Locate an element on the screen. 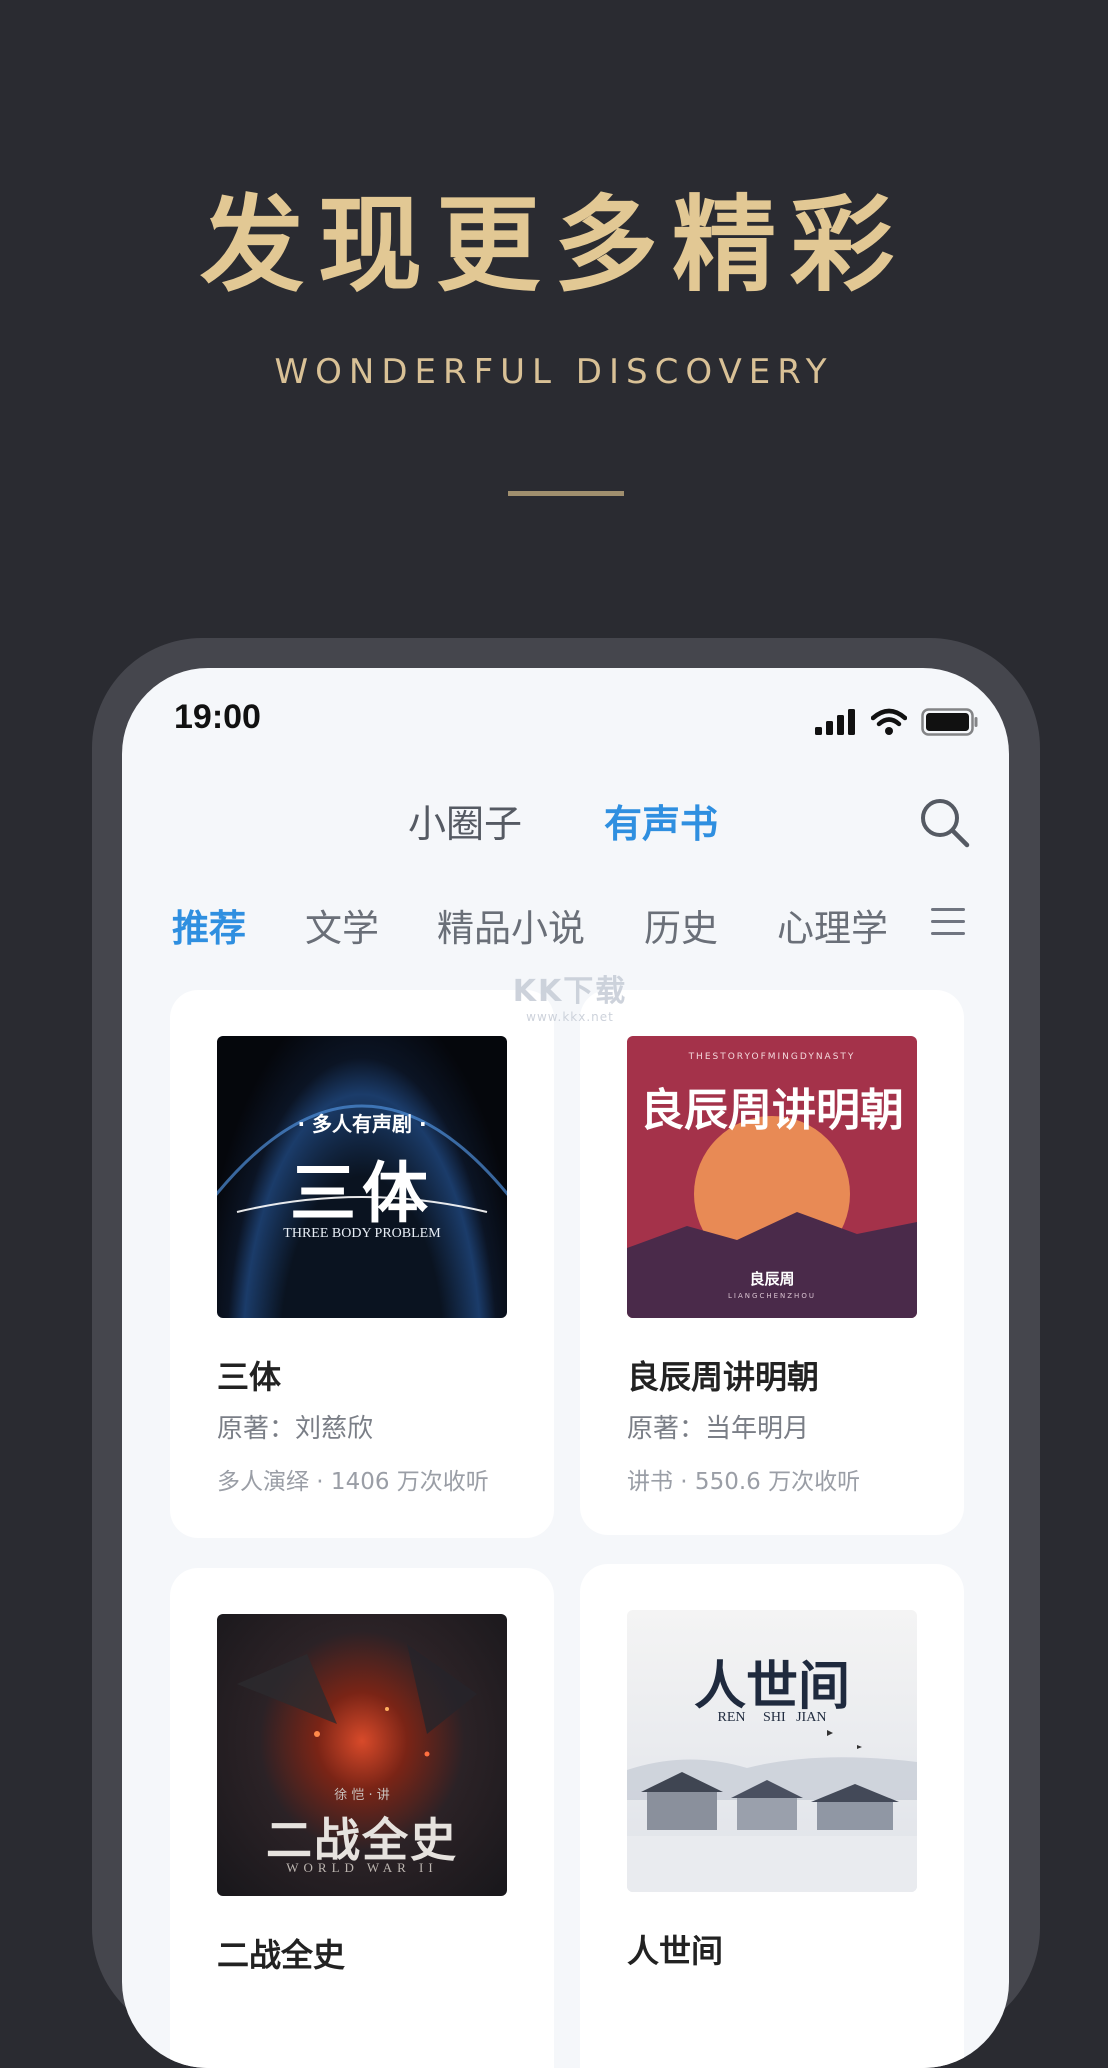 The image size is (1108, 2068). book-cover: 人世间 REN SHI JIAN is located at coordinates (772, 1751).